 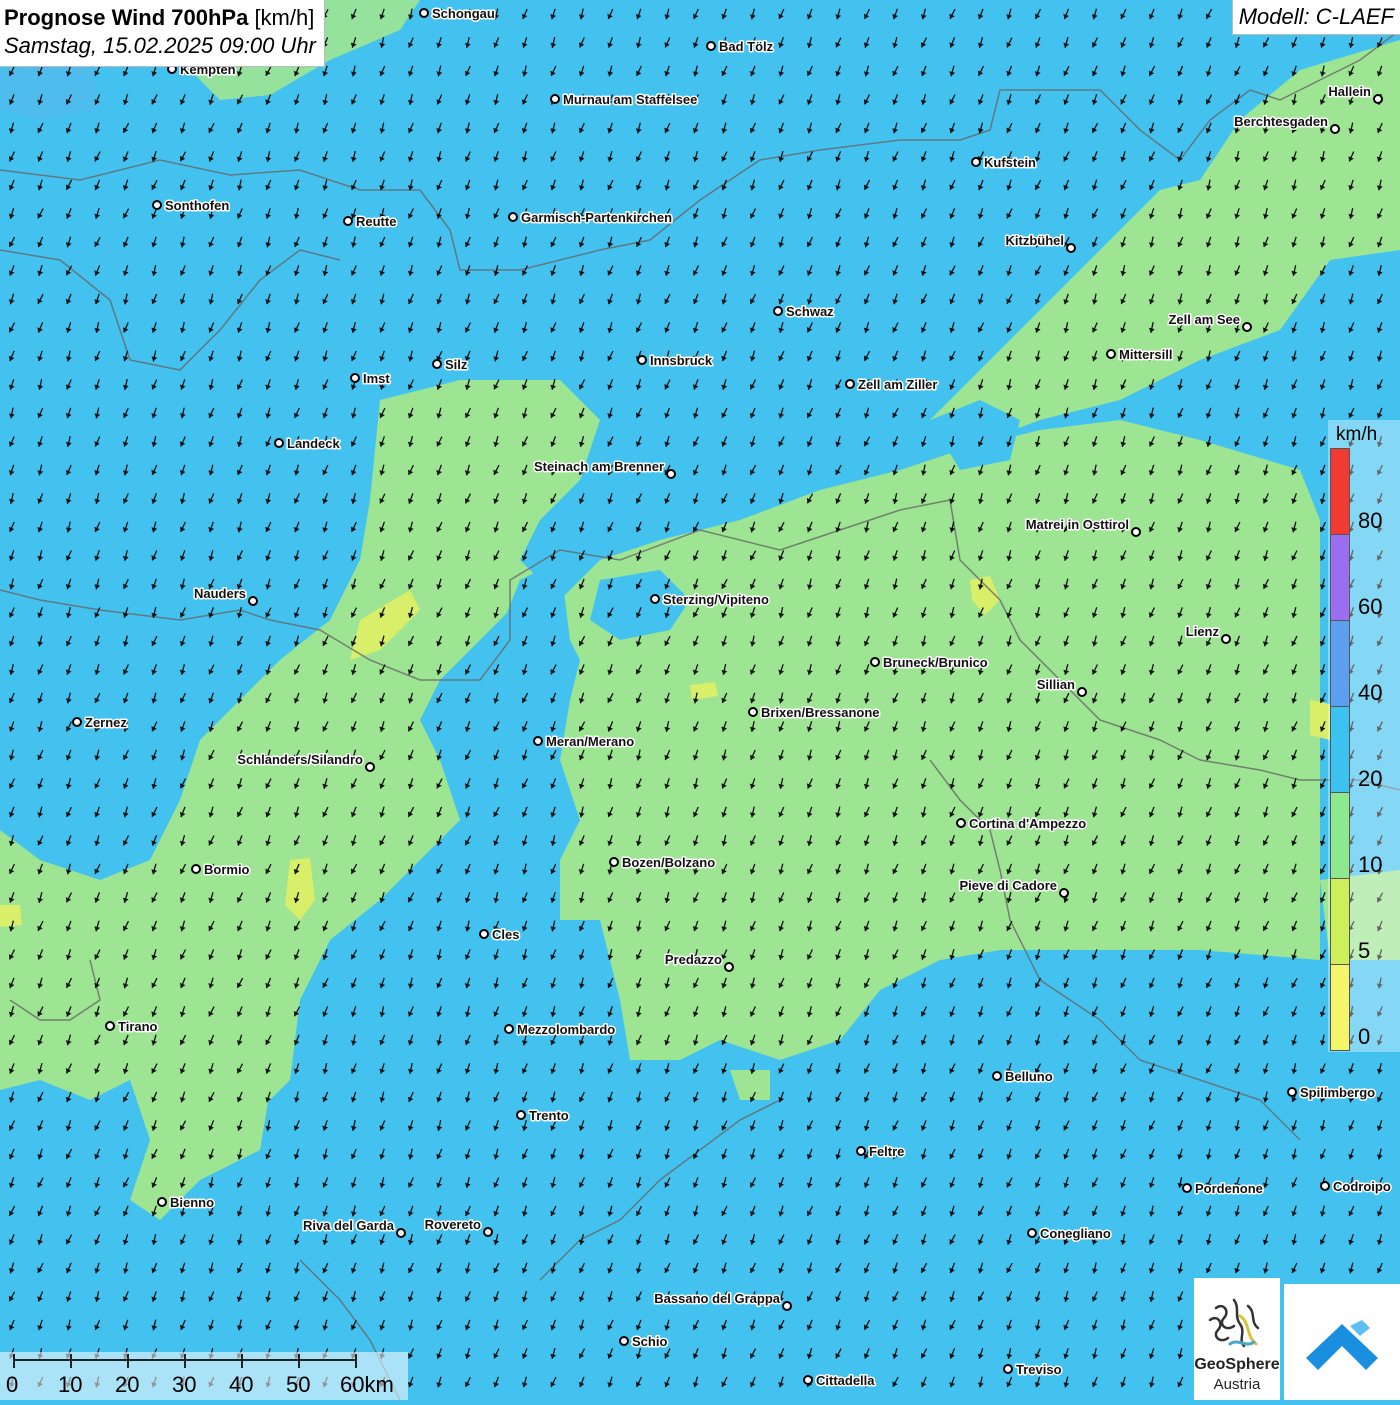 I want to click on city-label: Berchtesgaden, so click(x=1281, y=121).